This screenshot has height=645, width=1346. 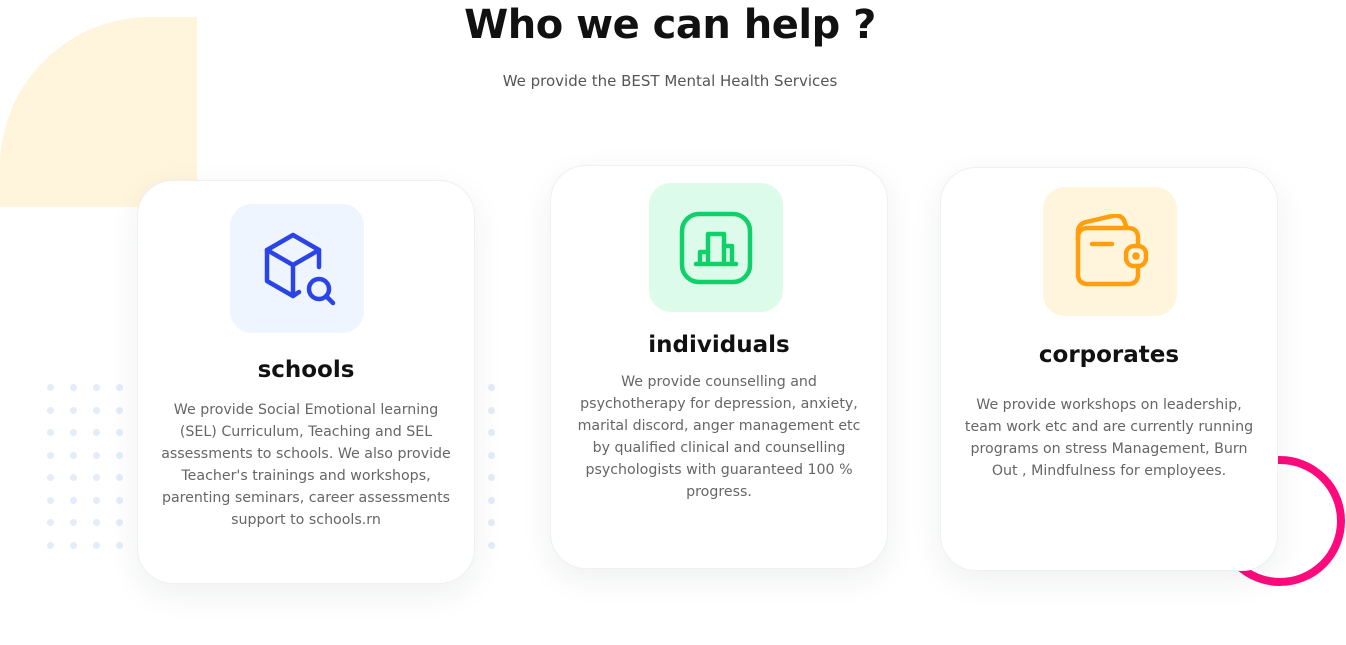 What do you see at coordinates (670, 25) in the screenshot?
I see `section-title: Who we can help ?` at bounding box center [670, 25].